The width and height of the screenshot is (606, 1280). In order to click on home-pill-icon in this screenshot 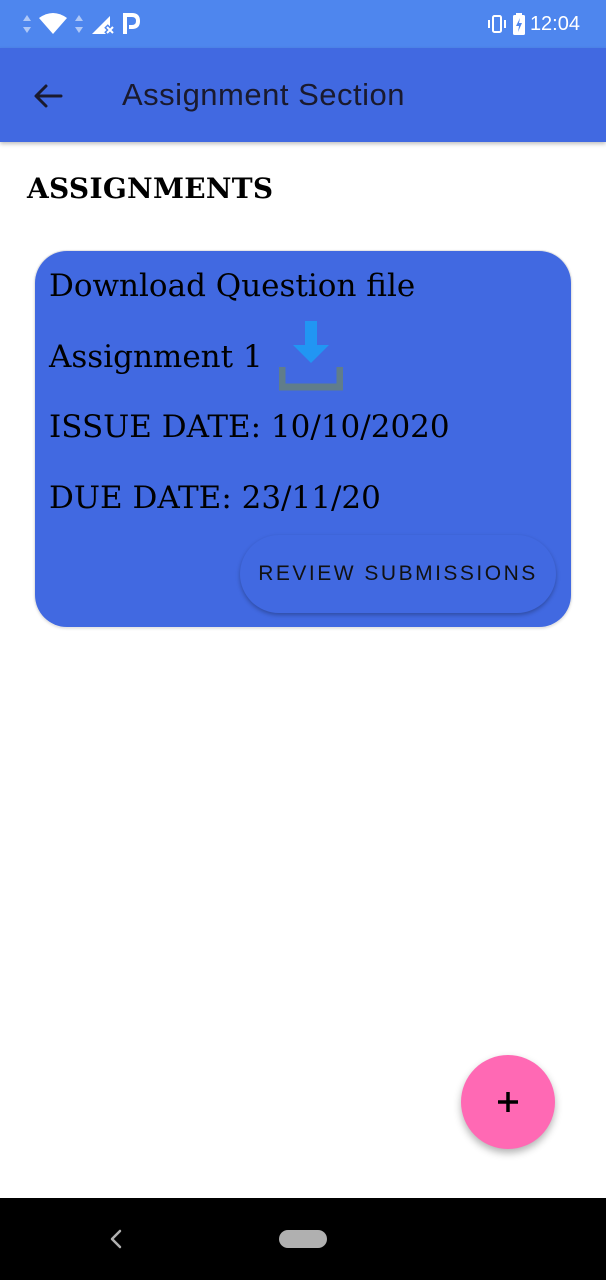, I will do `click(303, 1239)`.